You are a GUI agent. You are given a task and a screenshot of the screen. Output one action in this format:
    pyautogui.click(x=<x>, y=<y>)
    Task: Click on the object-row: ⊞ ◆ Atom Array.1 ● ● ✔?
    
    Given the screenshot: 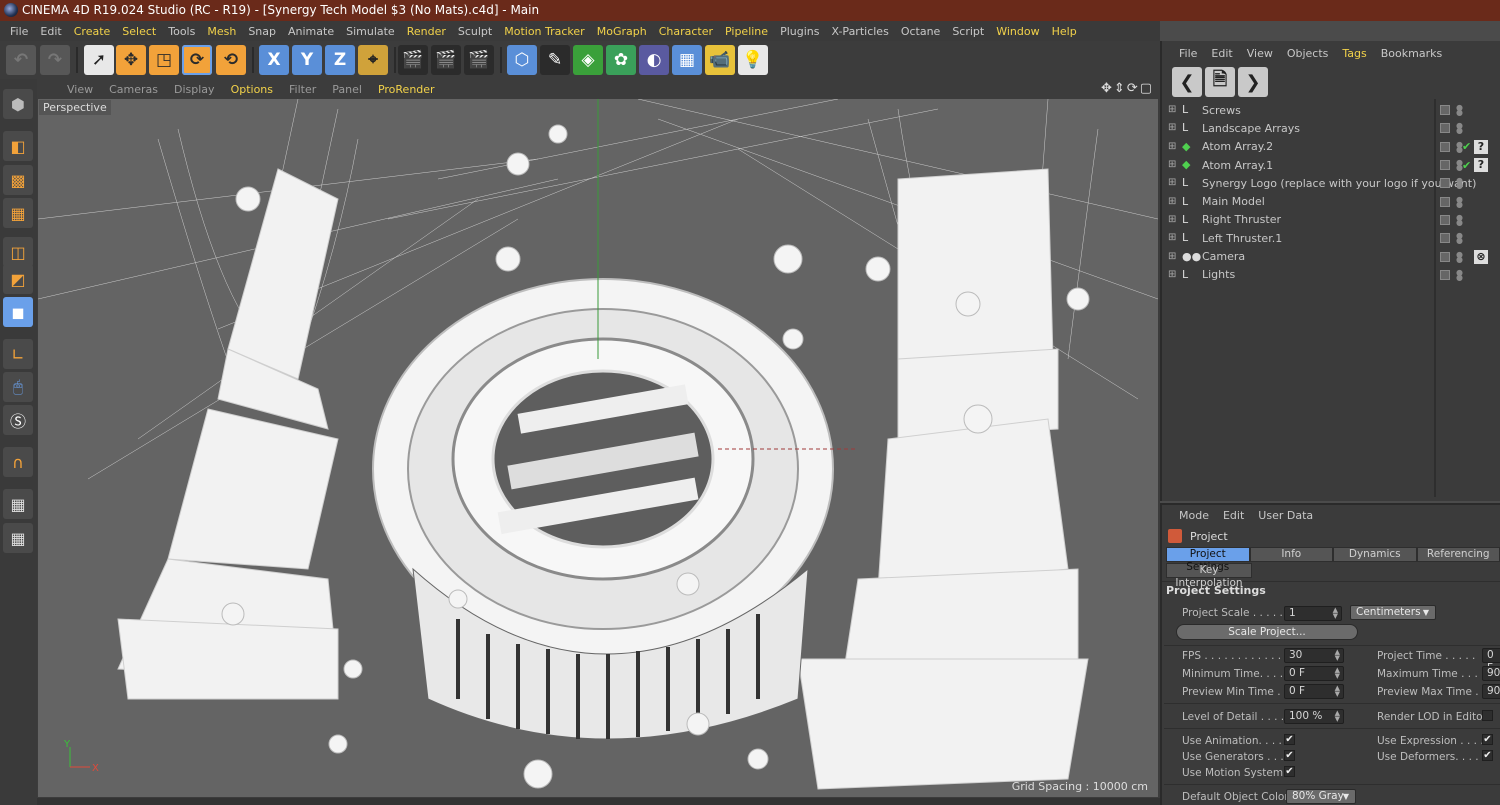 What is the action you would take?
    pyautogui.click(x=1331, y=165)
    